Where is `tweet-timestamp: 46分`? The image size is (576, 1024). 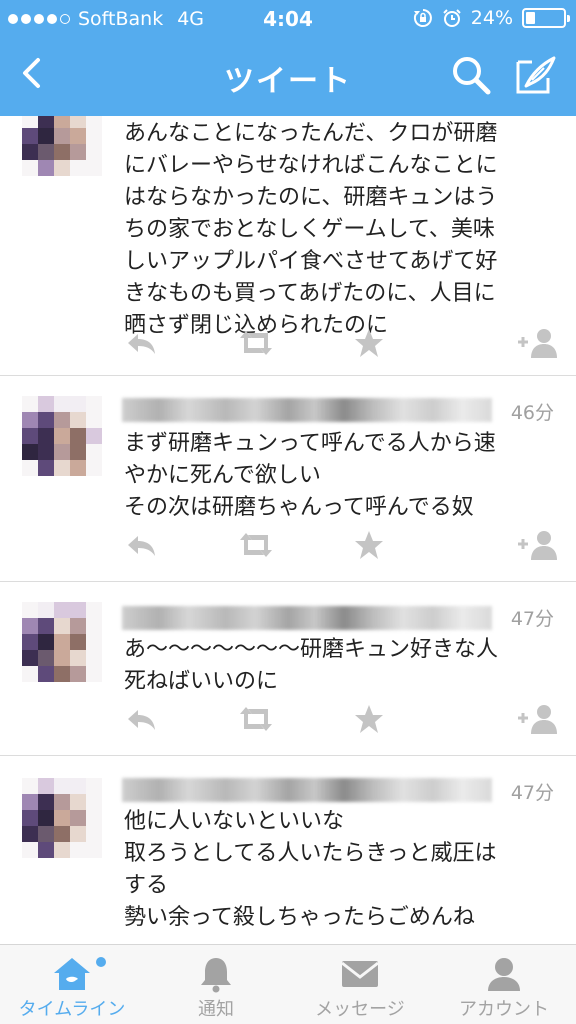
tweet-timestamp: 46分 is located at coordinates (532, 413).